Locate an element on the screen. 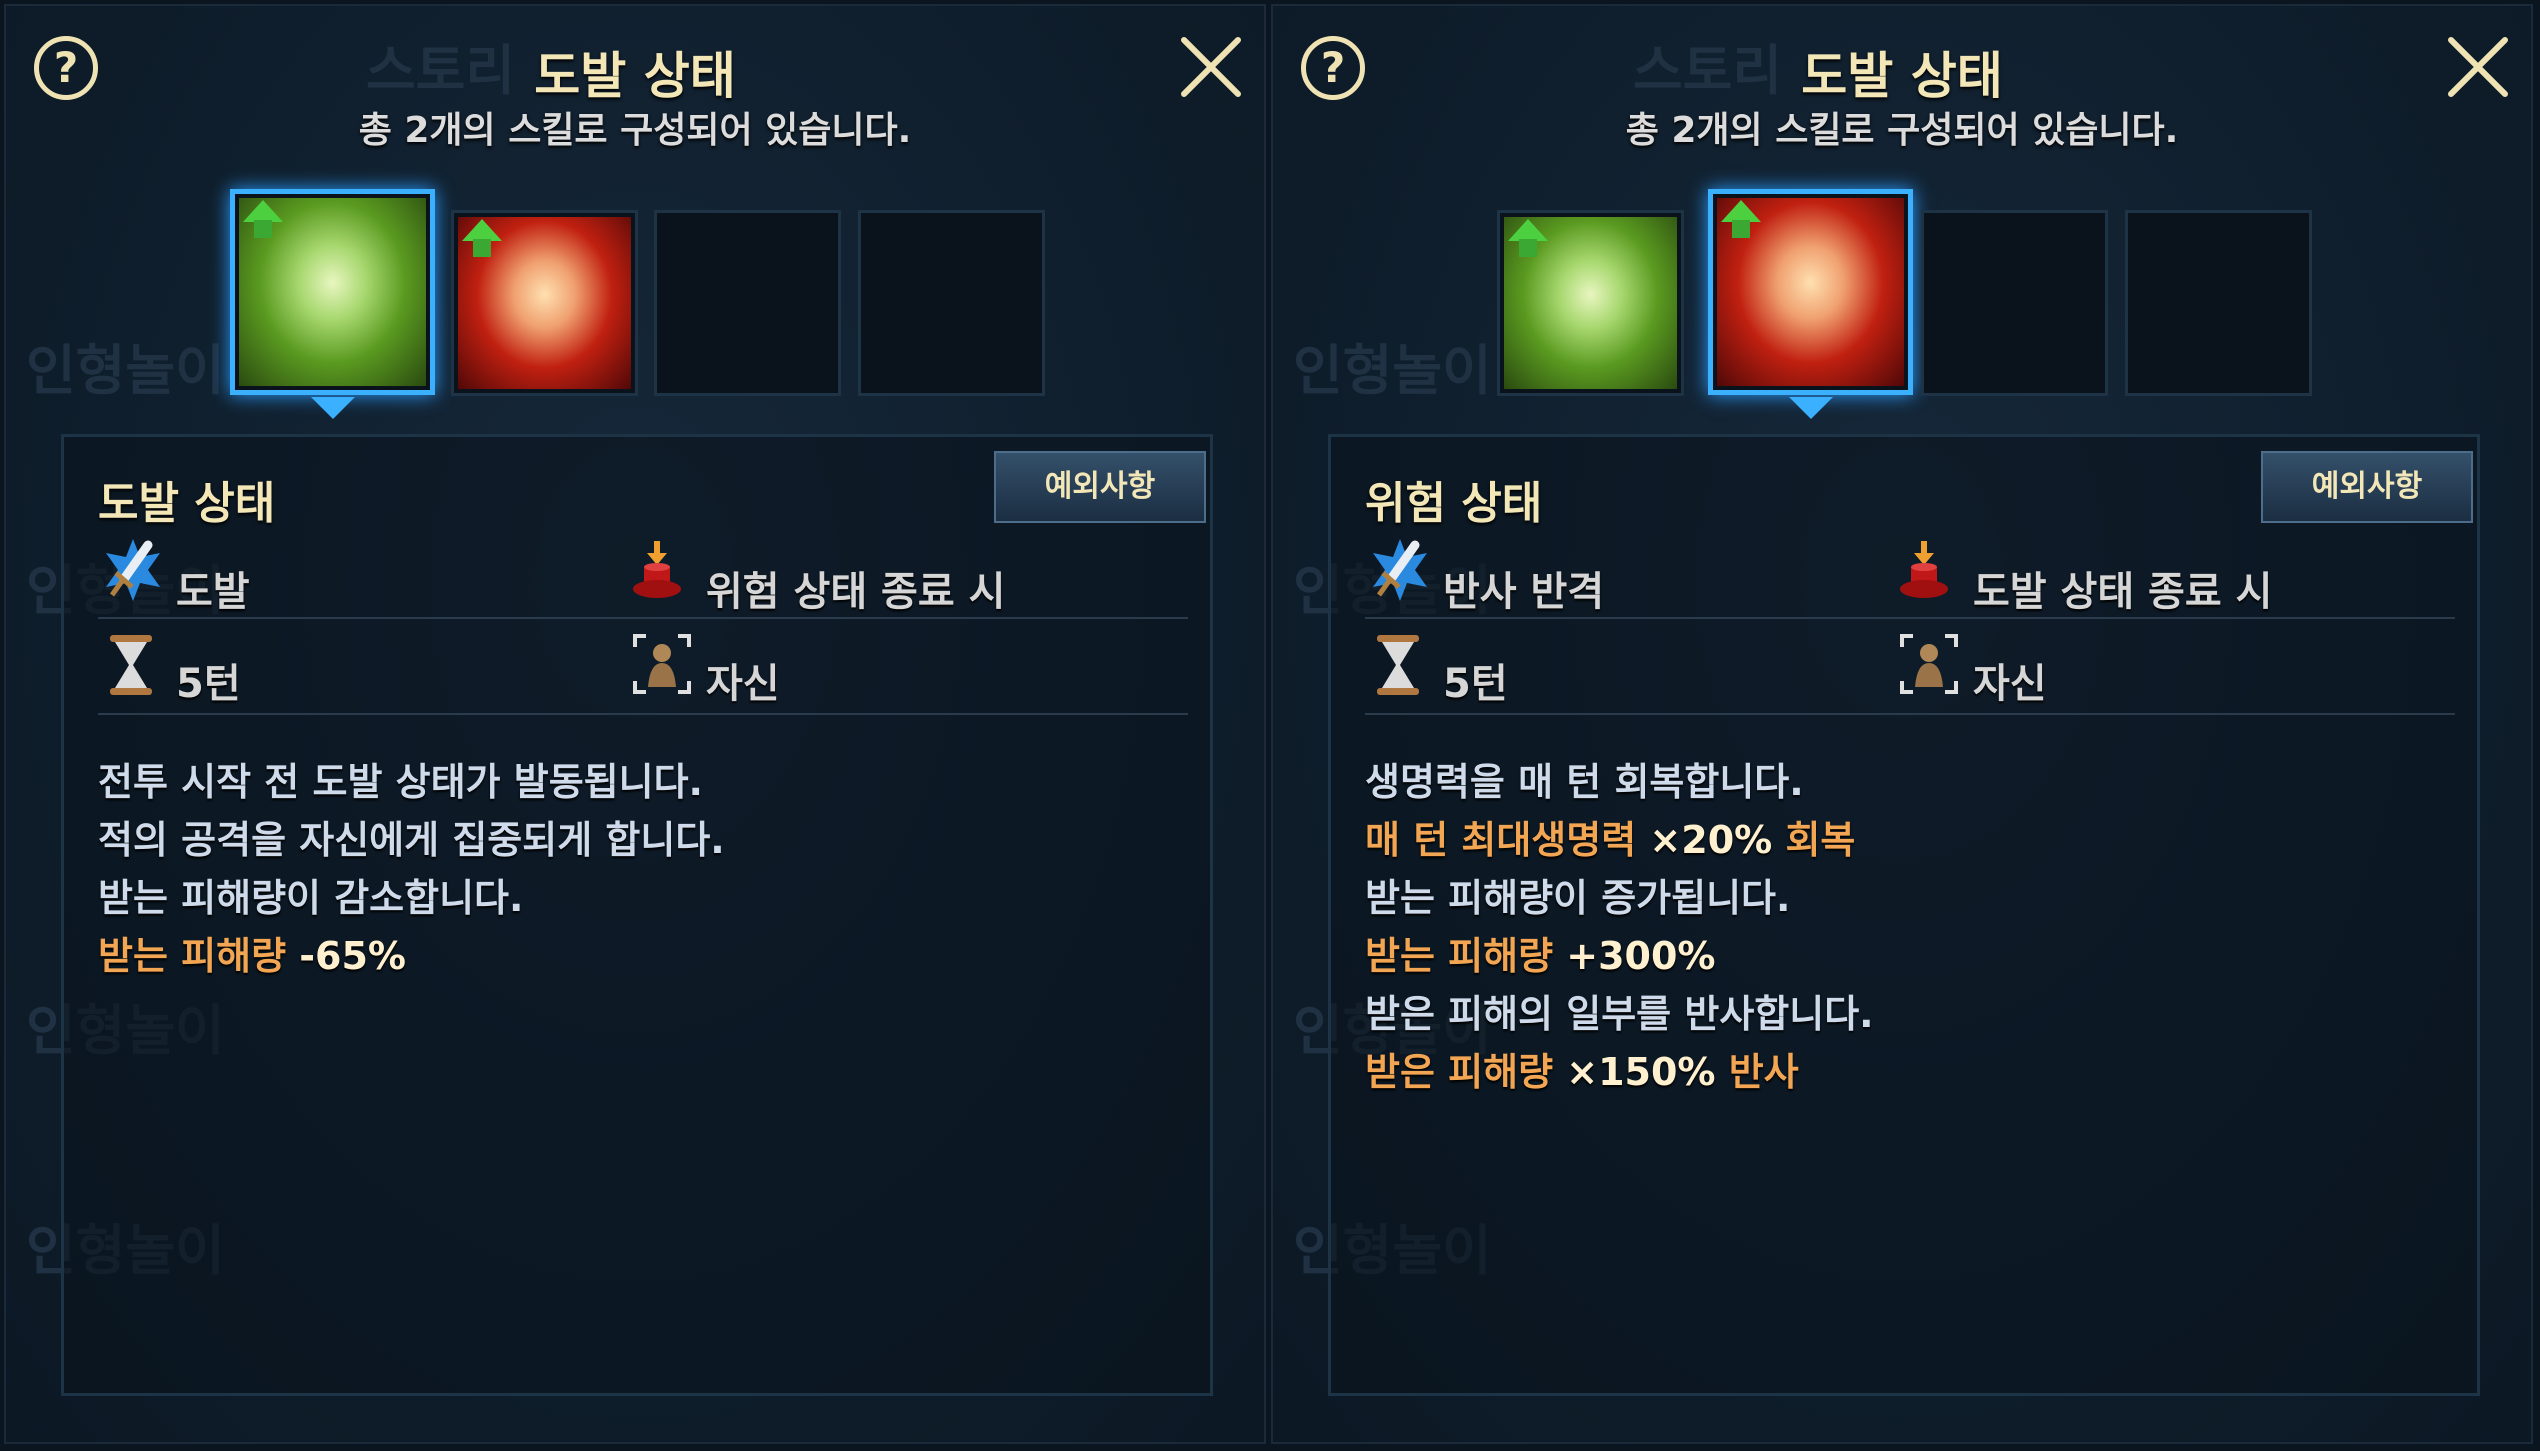  description-line: 받은 피해의 일부를 반사합니다. is located at coordinates (1619, 1014).